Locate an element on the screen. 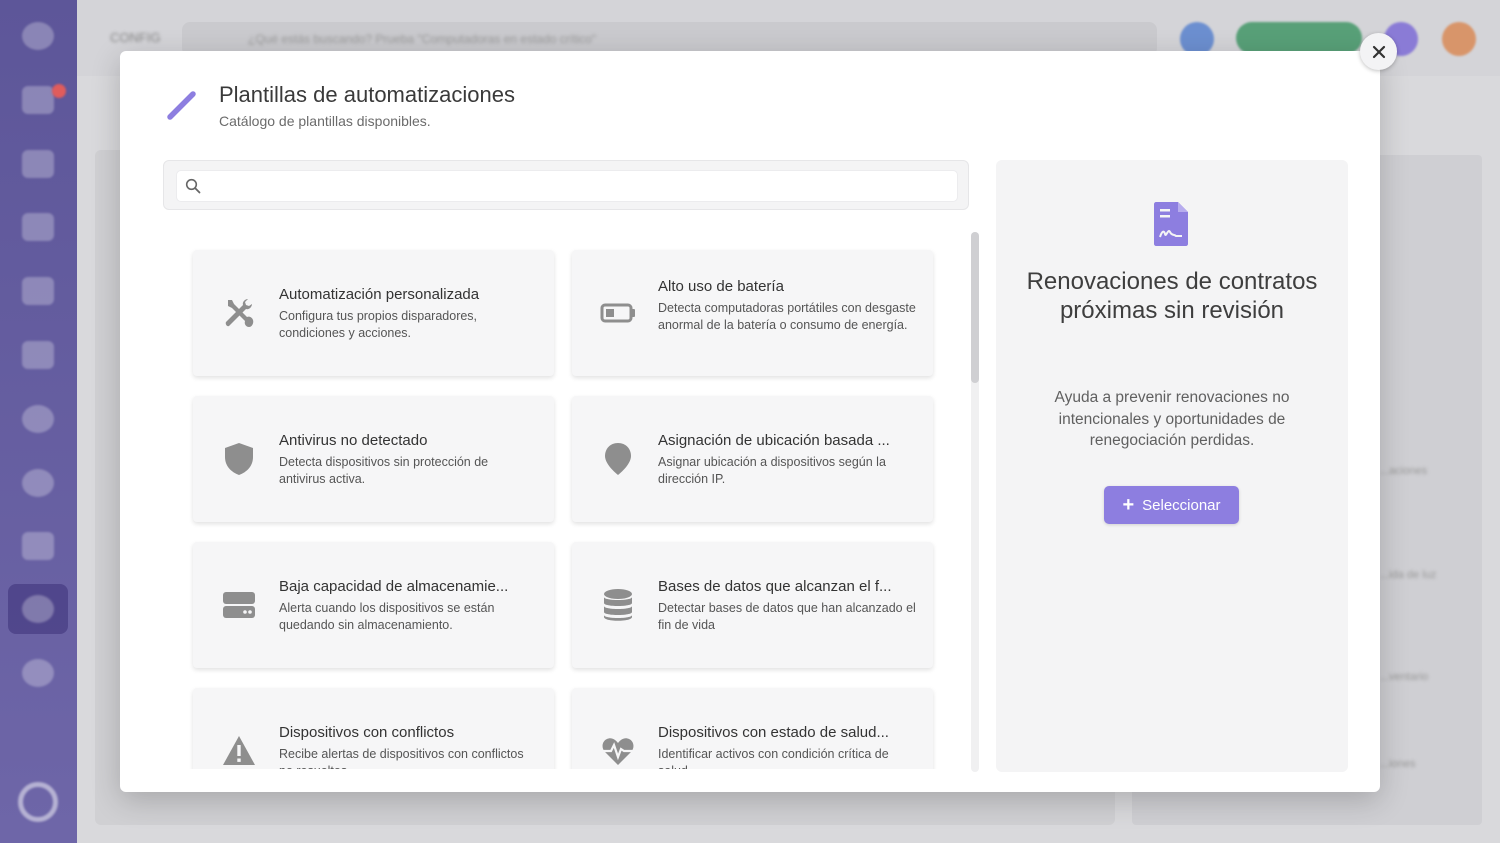  select-template-button: + Seleccionar is located at coordinates (1171, 505).